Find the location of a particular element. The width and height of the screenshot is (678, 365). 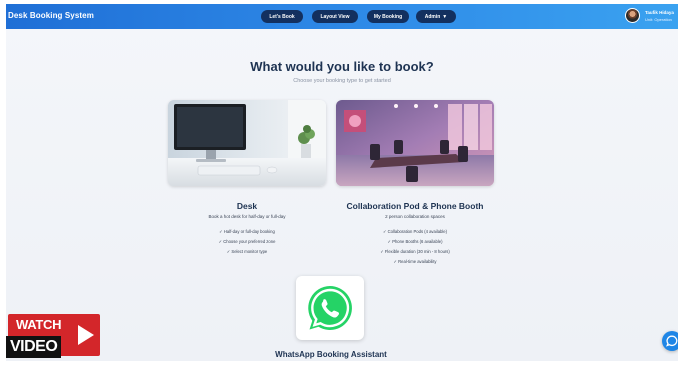

pod-card-description: 2 person collaboration spaces is located at coordinates (415, 216).